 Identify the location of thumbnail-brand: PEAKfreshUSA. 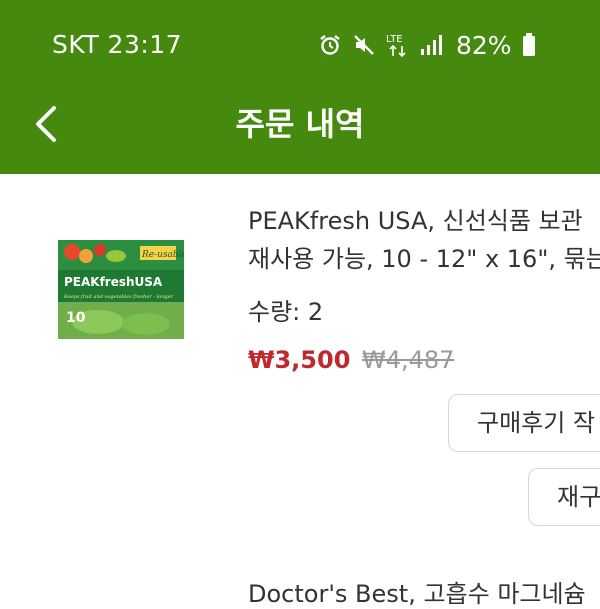
(113, 282).